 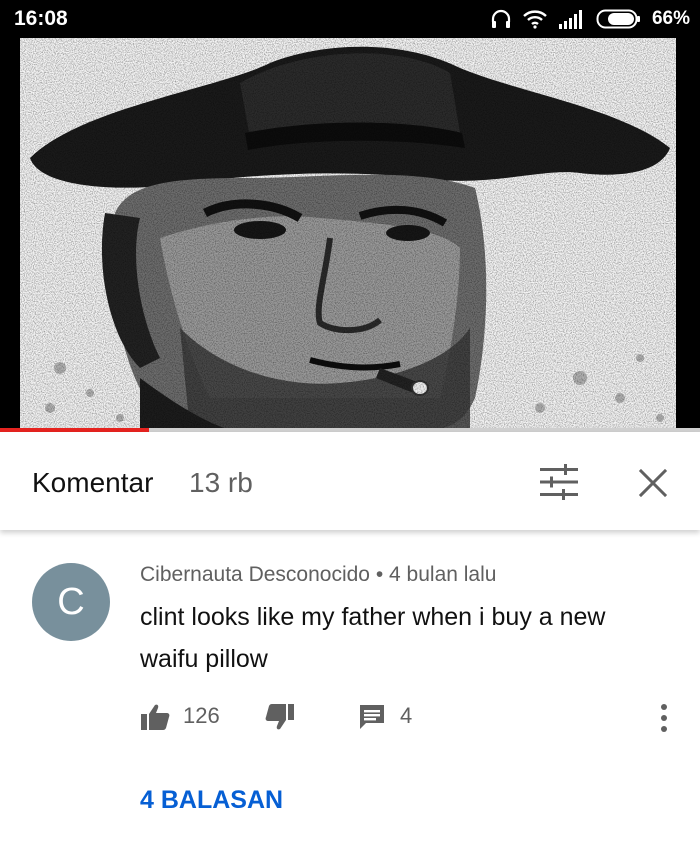 What do you see at coordinates (211, 800) in the screenshot?
I see `view-replies-link: 4 BALASAN` at bounding box center [211, 800].